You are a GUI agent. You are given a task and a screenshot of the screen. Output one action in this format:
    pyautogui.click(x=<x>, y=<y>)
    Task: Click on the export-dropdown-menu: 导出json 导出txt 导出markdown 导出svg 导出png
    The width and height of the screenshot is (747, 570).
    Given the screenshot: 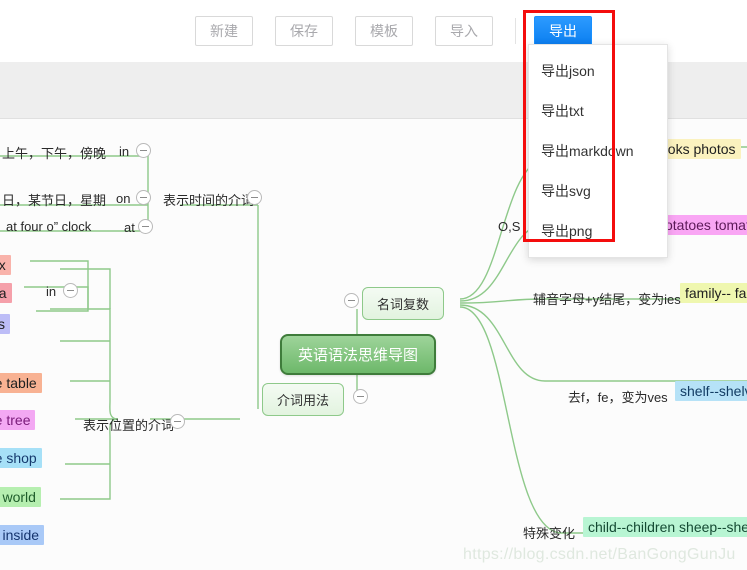 What is the action you would take?
    pyautogui.click(x=598, y=151)
    